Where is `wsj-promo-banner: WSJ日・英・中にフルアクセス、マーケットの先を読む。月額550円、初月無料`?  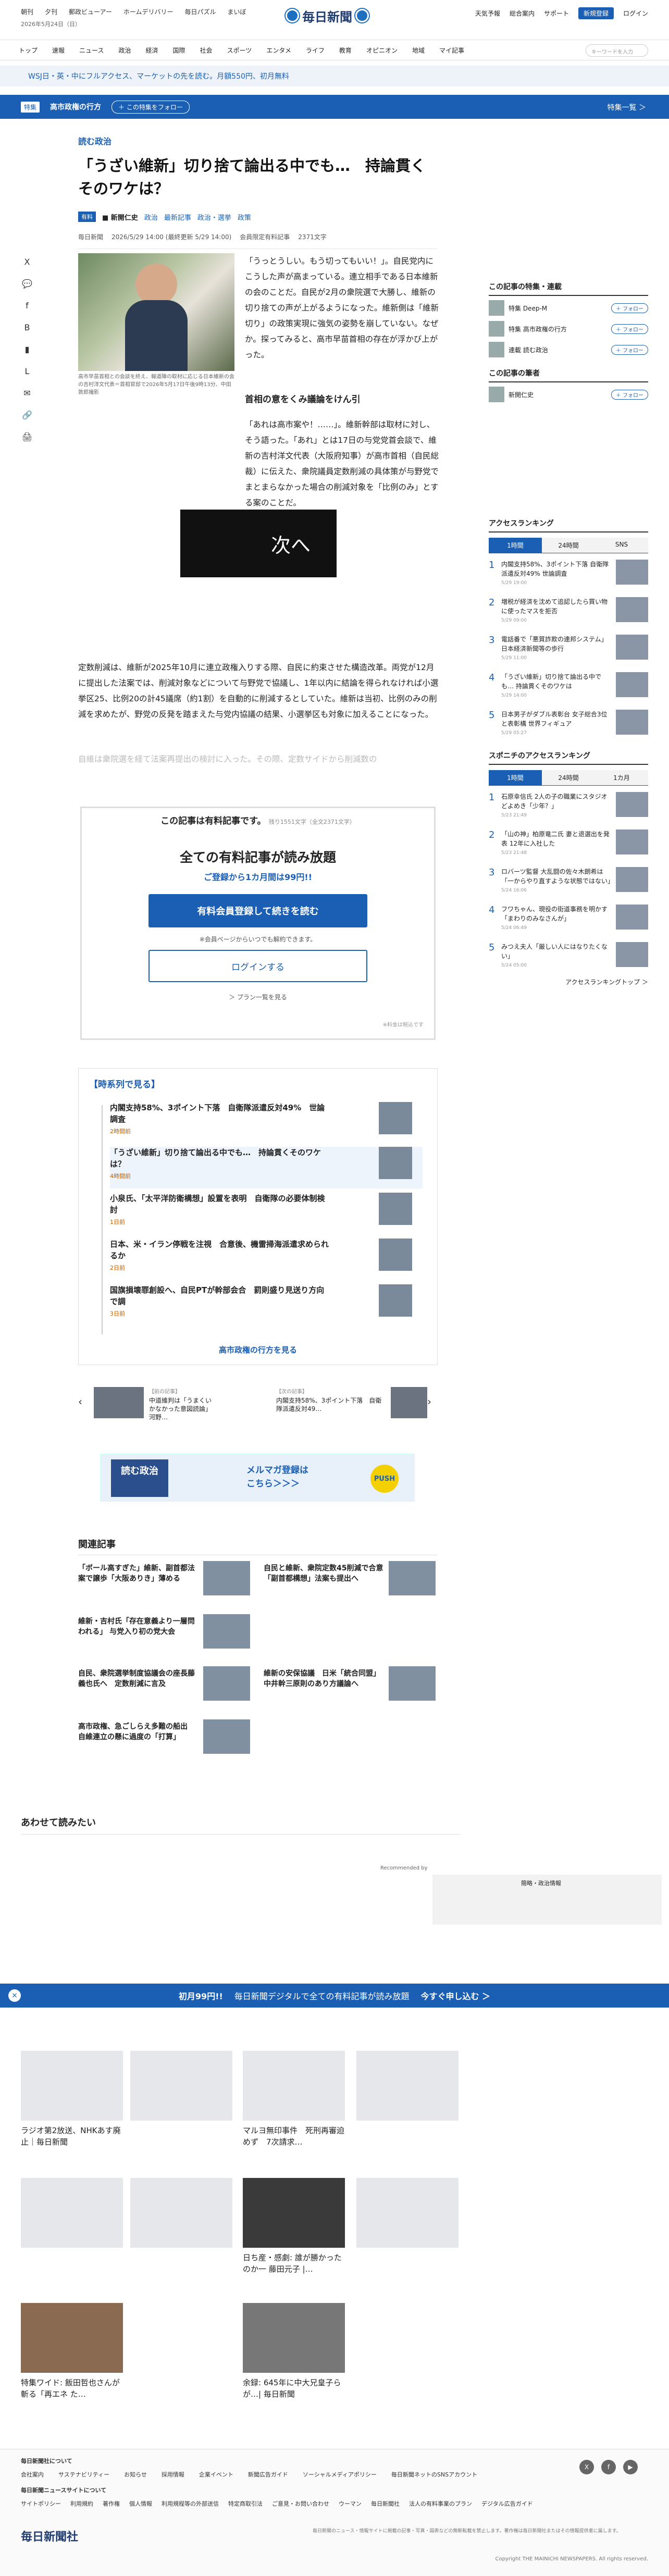
wsj-promo-banner: WSJ日・英・中にフルアクセス、マーケットの先を読む。月額550円、初月無料 is located at coordinates (334, 76).